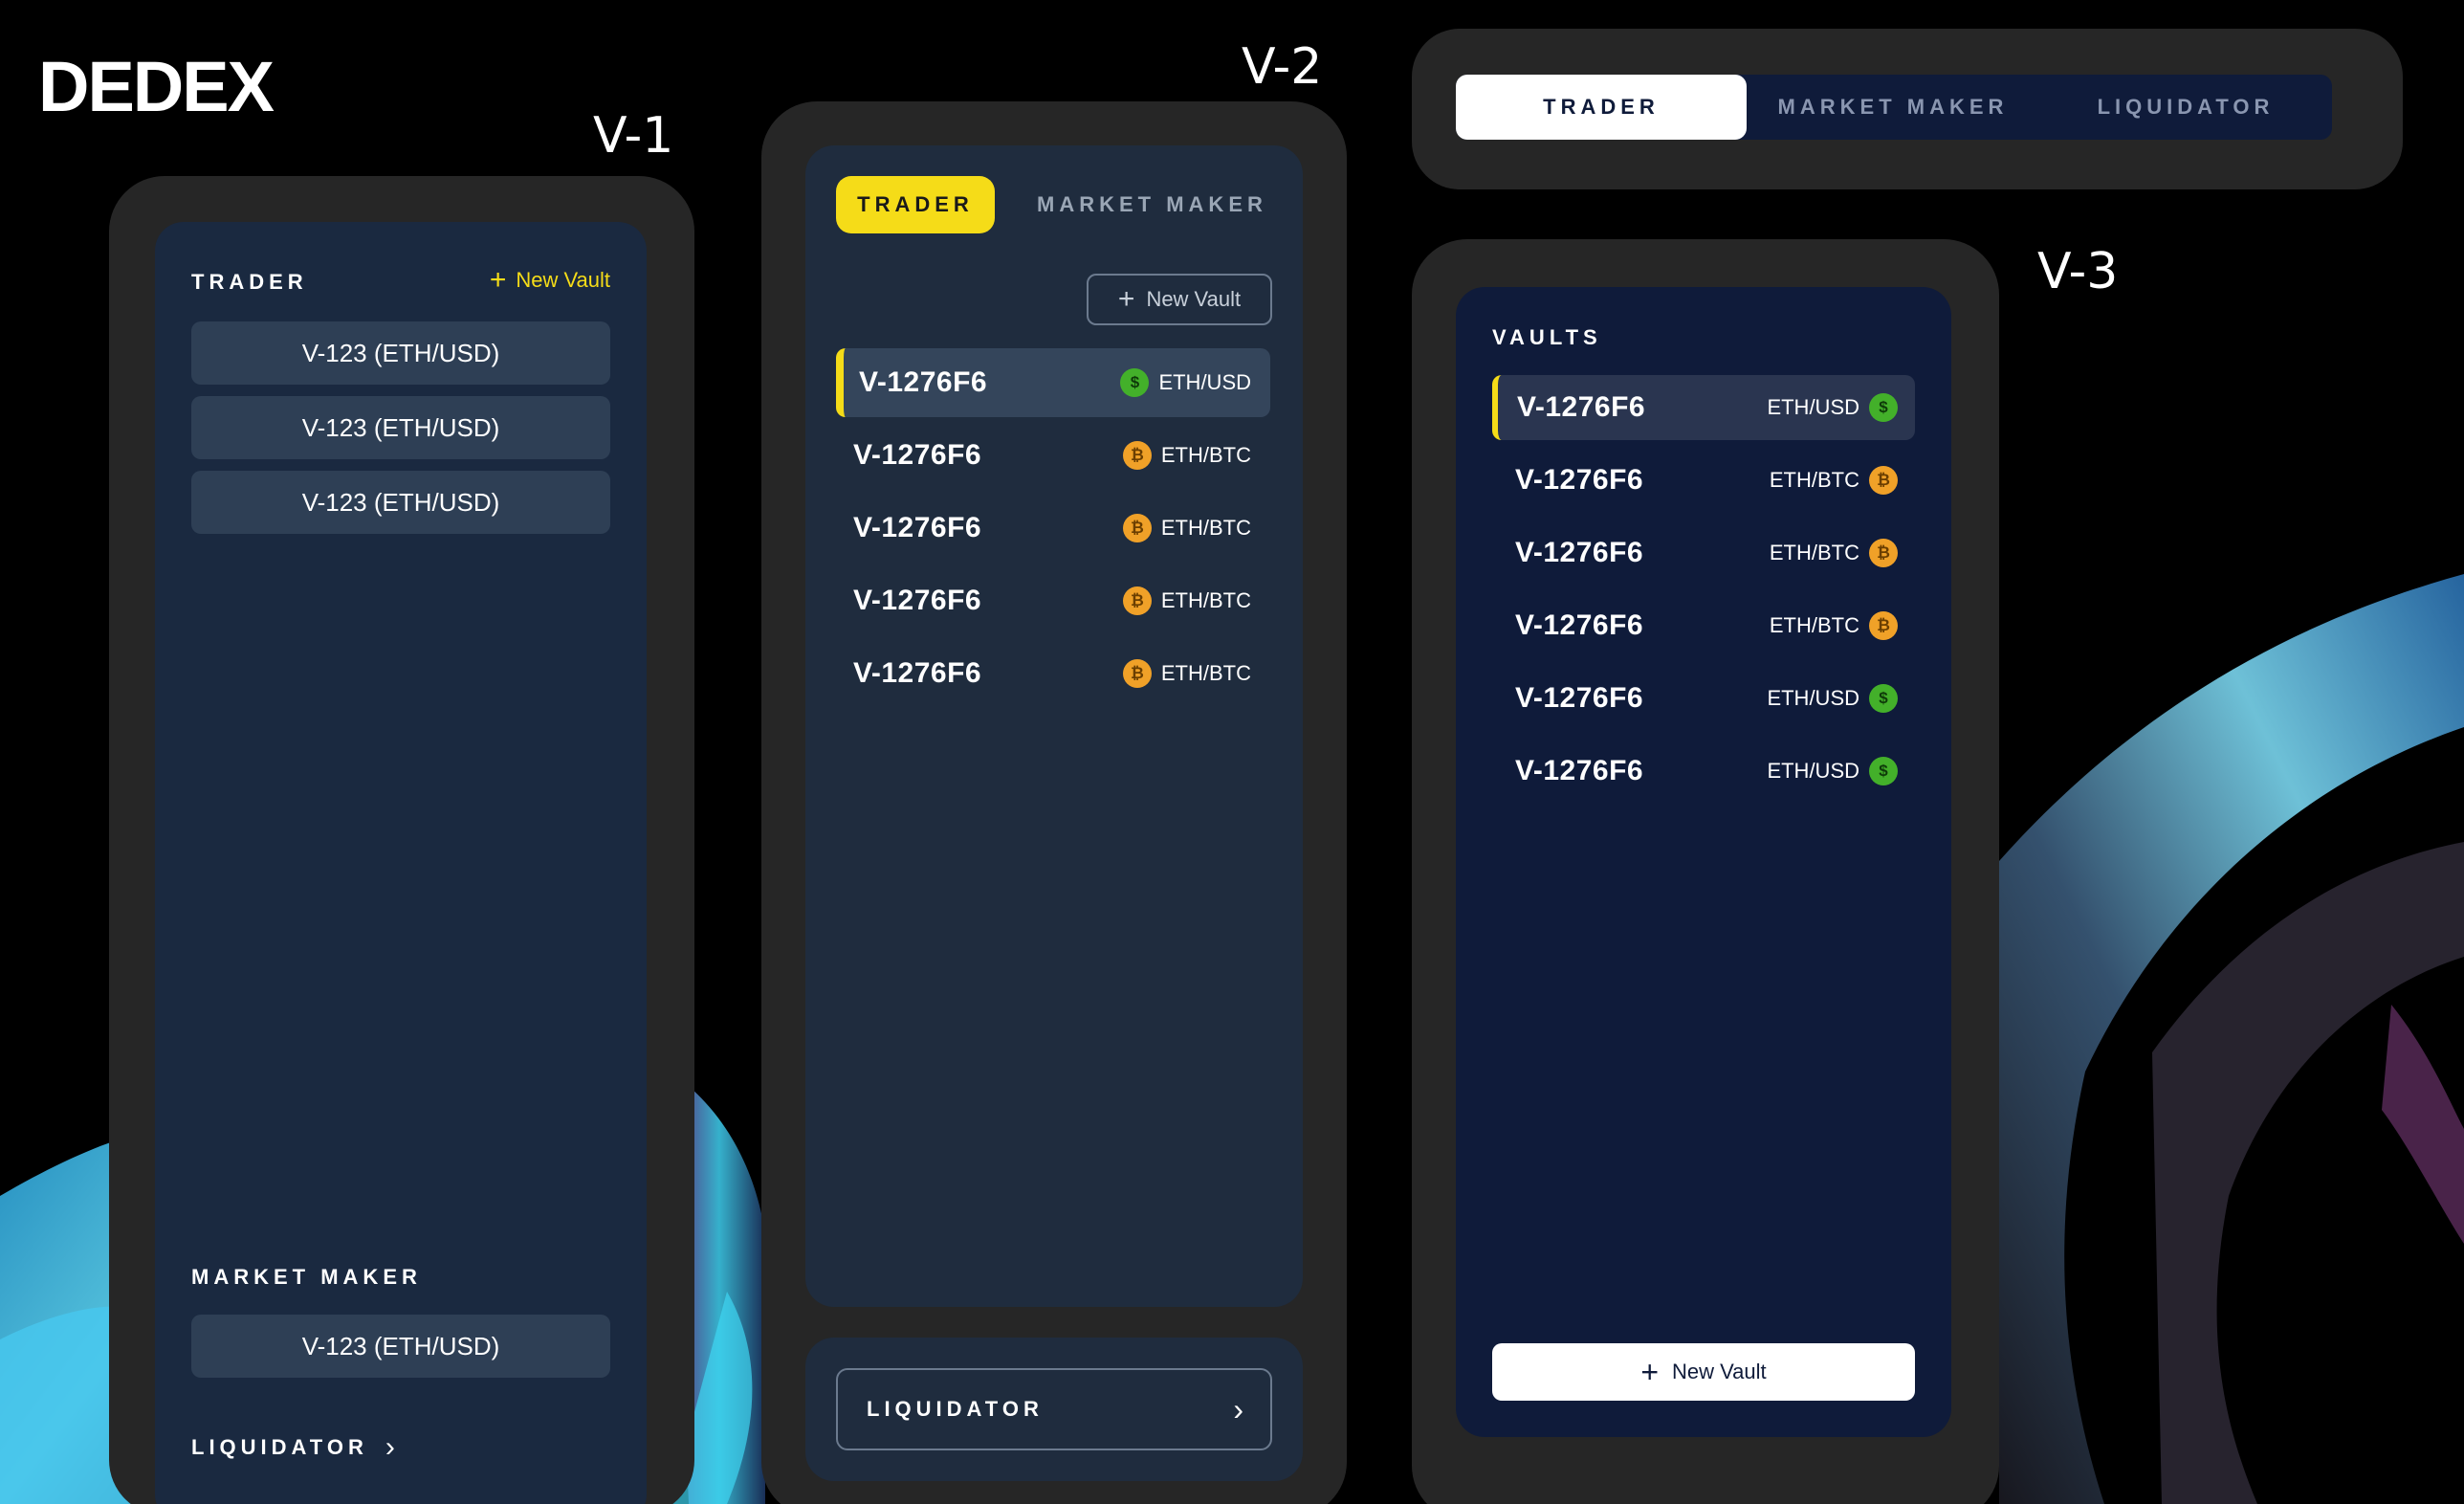  I want to click on version-label-v1: V-1, so click(633, 136).